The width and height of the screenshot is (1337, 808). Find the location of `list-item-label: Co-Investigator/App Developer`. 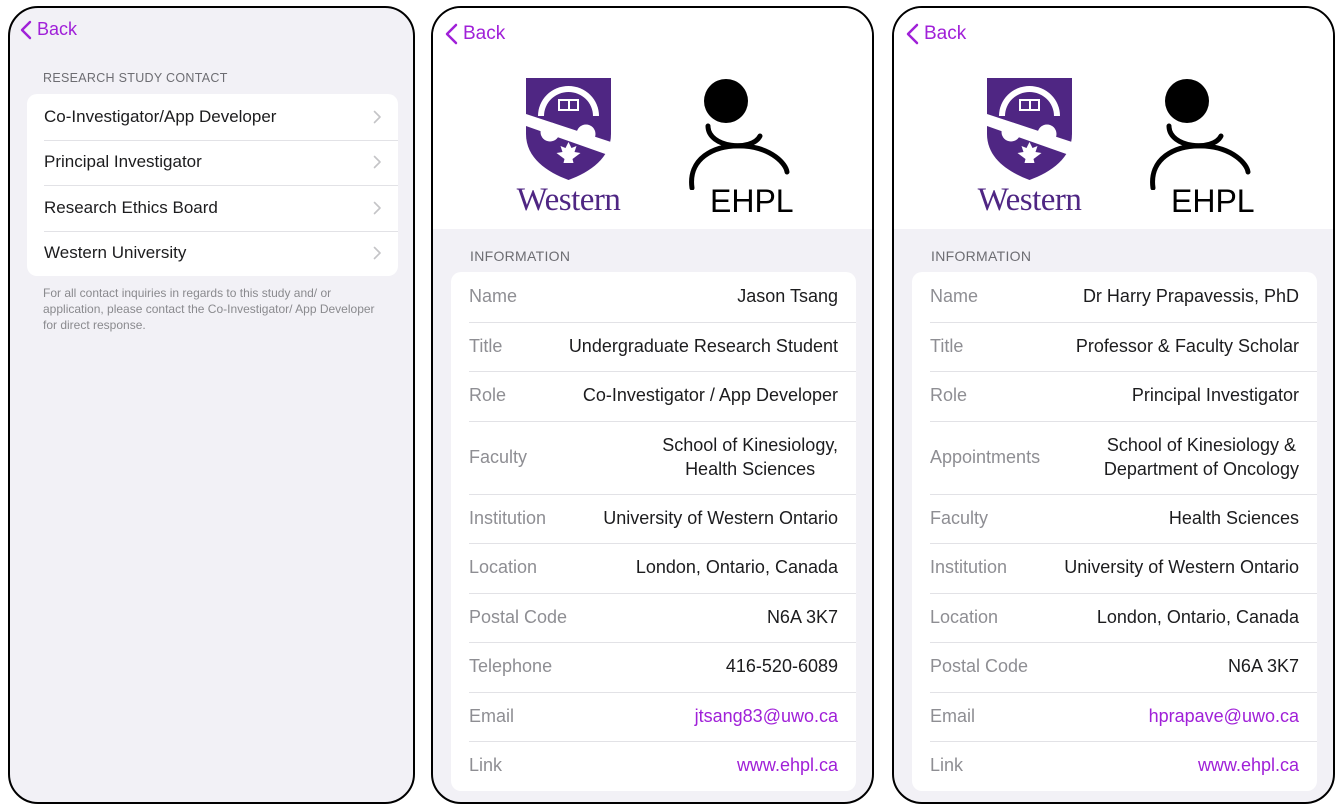

list-item-label: Co-Investigator/App Developer is located at coordinates (160, 116).